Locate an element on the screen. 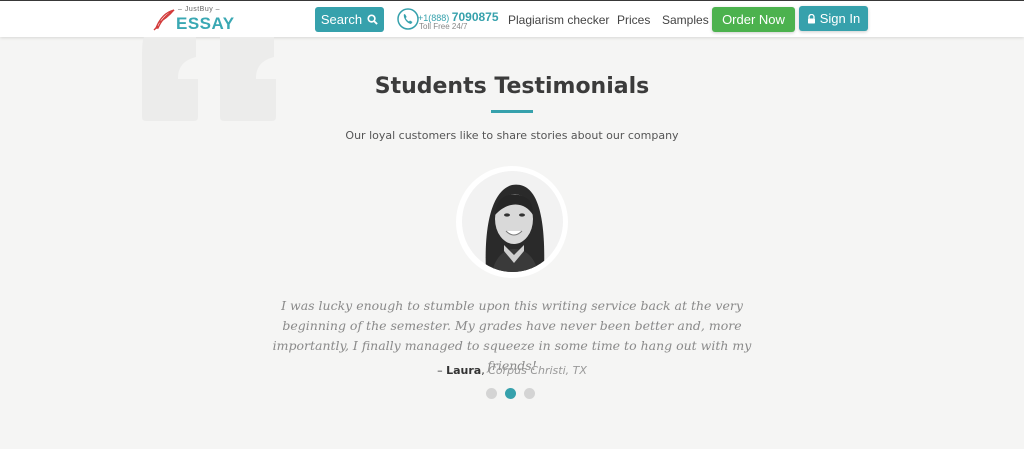  quill-icon is located at coordinates (164, 20).